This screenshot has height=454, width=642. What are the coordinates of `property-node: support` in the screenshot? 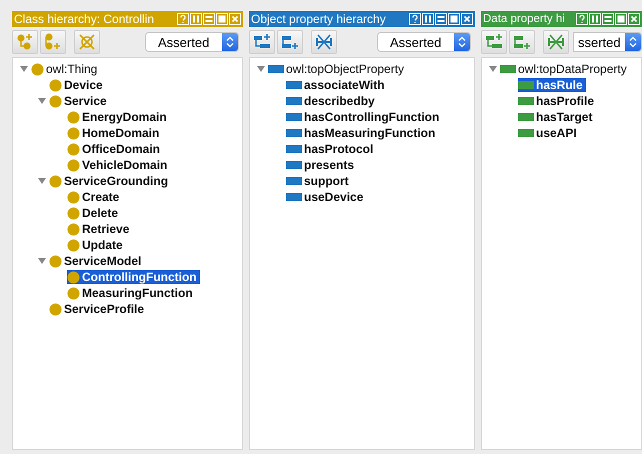 It's located at (319, 181).